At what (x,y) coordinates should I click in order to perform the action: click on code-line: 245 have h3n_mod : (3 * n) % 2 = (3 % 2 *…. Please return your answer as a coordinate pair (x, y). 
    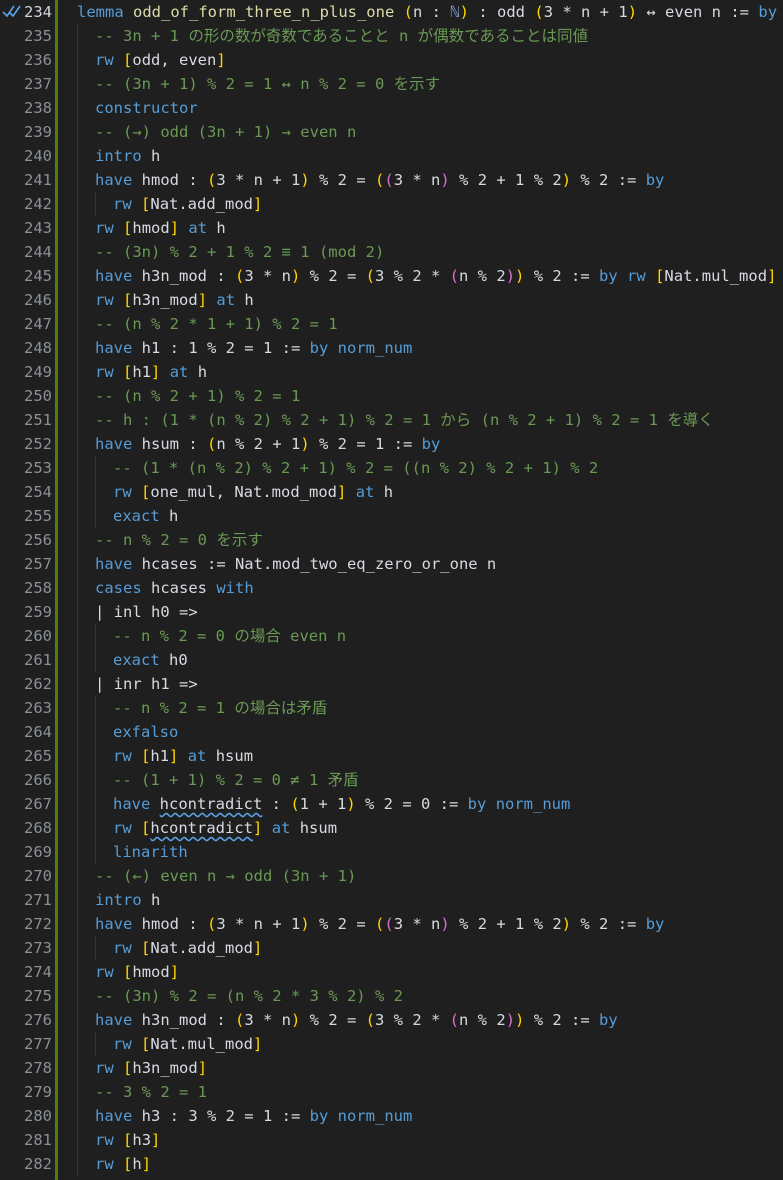
    Looking at the image, I should click on (391, 276).